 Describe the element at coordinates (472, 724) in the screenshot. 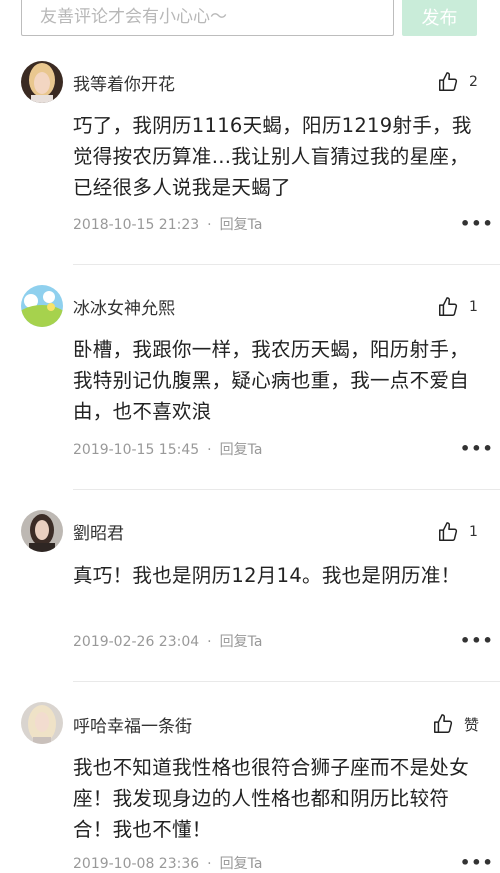

I see `like-count: 赞` at that location.